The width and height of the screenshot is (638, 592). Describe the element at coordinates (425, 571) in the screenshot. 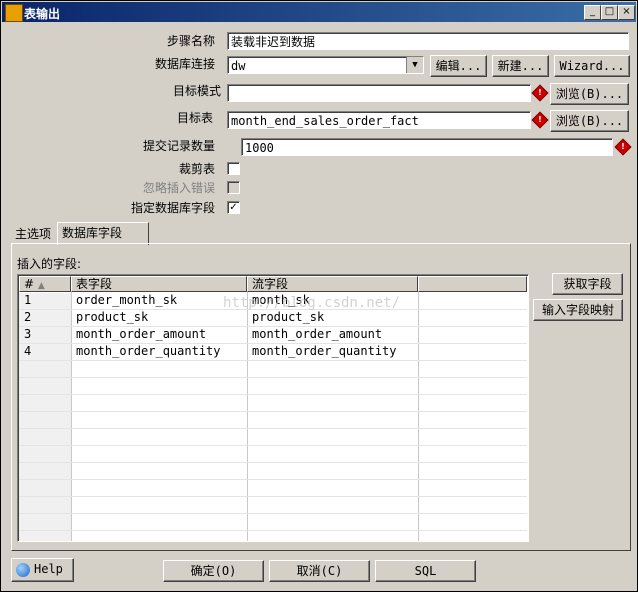

I see `sql-button: SQL` at that location.